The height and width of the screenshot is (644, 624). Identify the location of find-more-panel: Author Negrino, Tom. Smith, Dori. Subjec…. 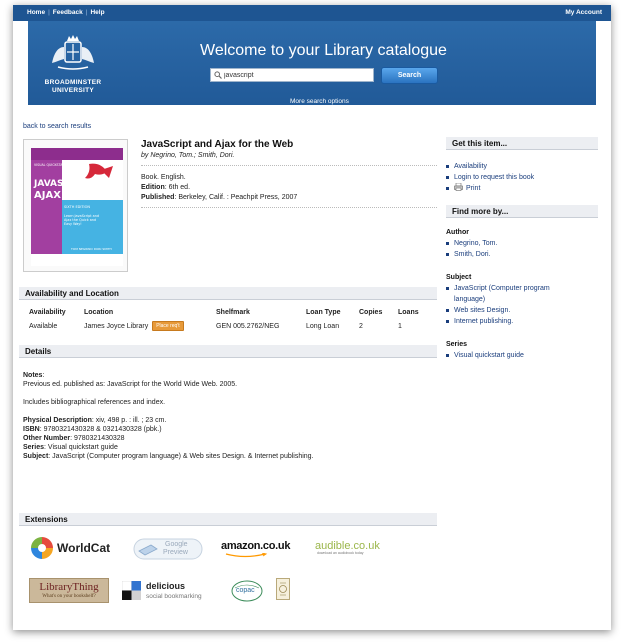
(522, 291).